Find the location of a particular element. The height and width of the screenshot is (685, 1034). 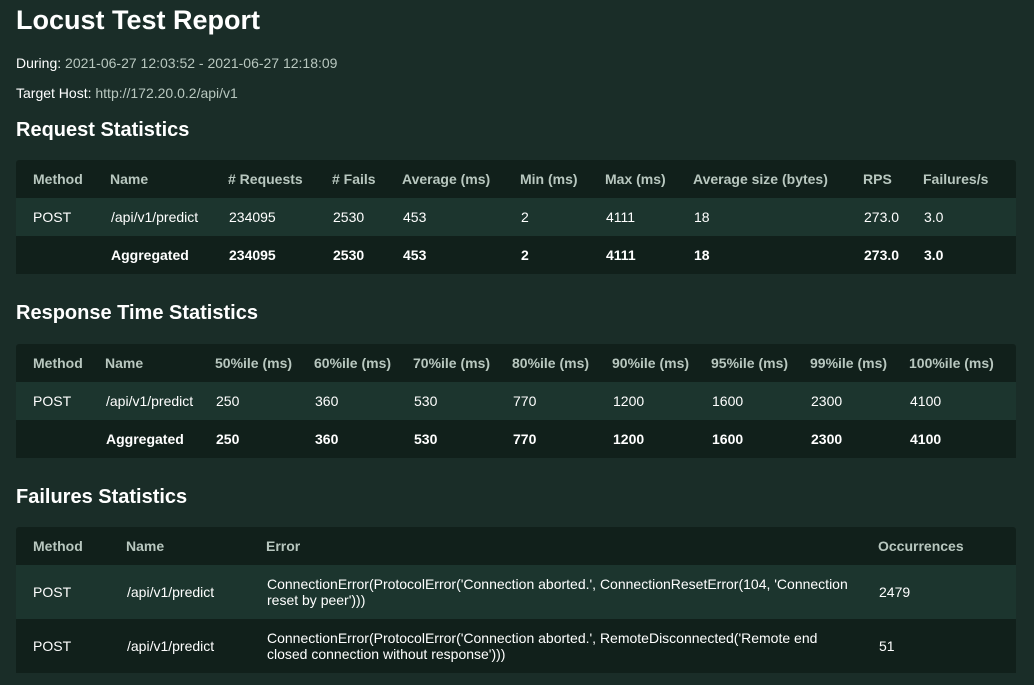

during-label: During: is located at coordinates (39, 63).